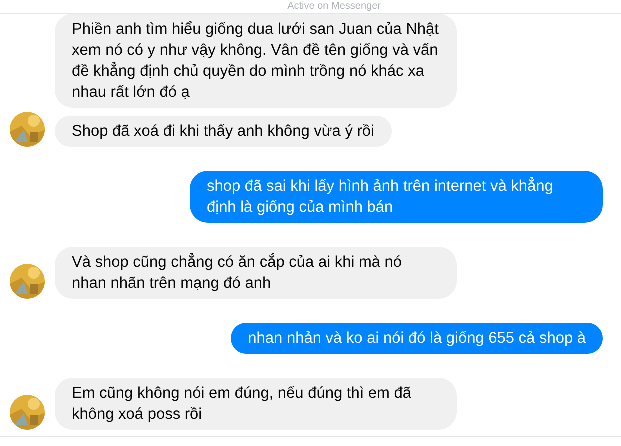 This screenshot has width=621, height=446. Describe the element at coordinates (396, 197) in the screenshot. I see `sent-message: shop đã sai khi lấy hình ảnh trên internet và khẳng định là giống của mình bán` at that location.